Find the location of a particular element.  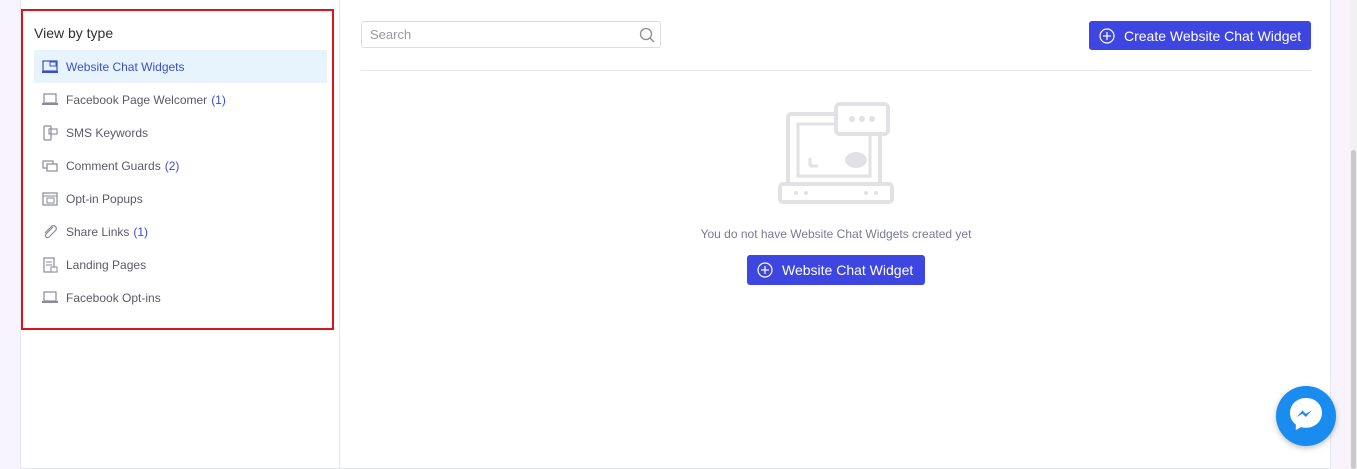

divider is located at coordinates (836, 70).